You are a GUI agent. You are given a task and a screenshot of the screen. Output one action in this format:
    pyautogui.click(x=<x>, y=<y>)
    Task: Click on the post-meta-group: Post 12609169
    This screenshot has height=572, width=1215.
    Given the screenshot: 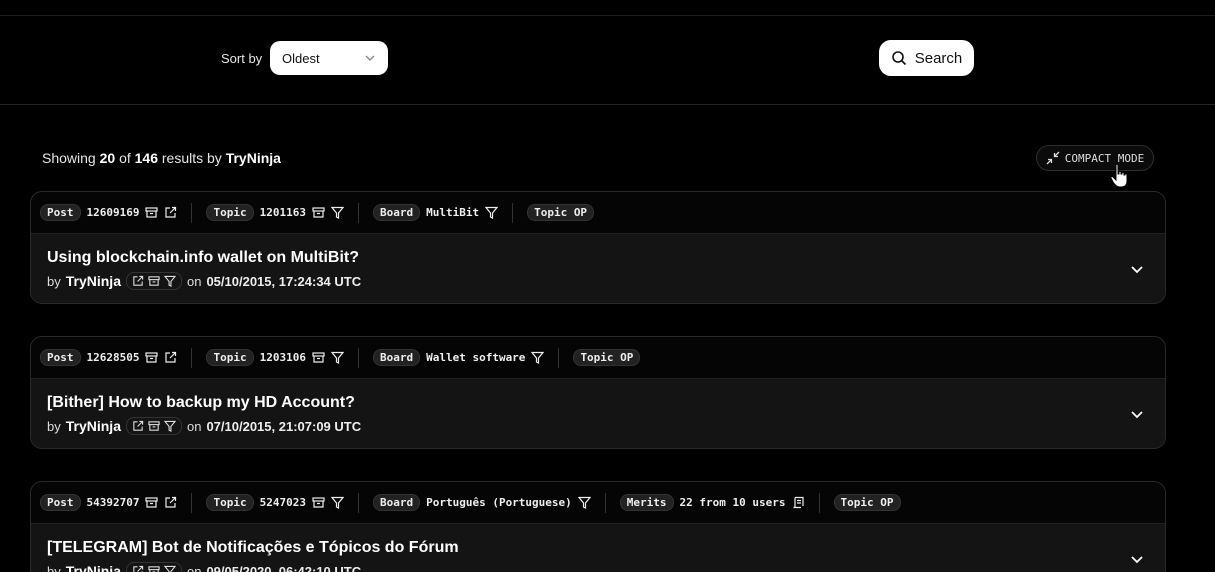 What is the action you would take?
    pyautogui.click(x=116, y=212)
    